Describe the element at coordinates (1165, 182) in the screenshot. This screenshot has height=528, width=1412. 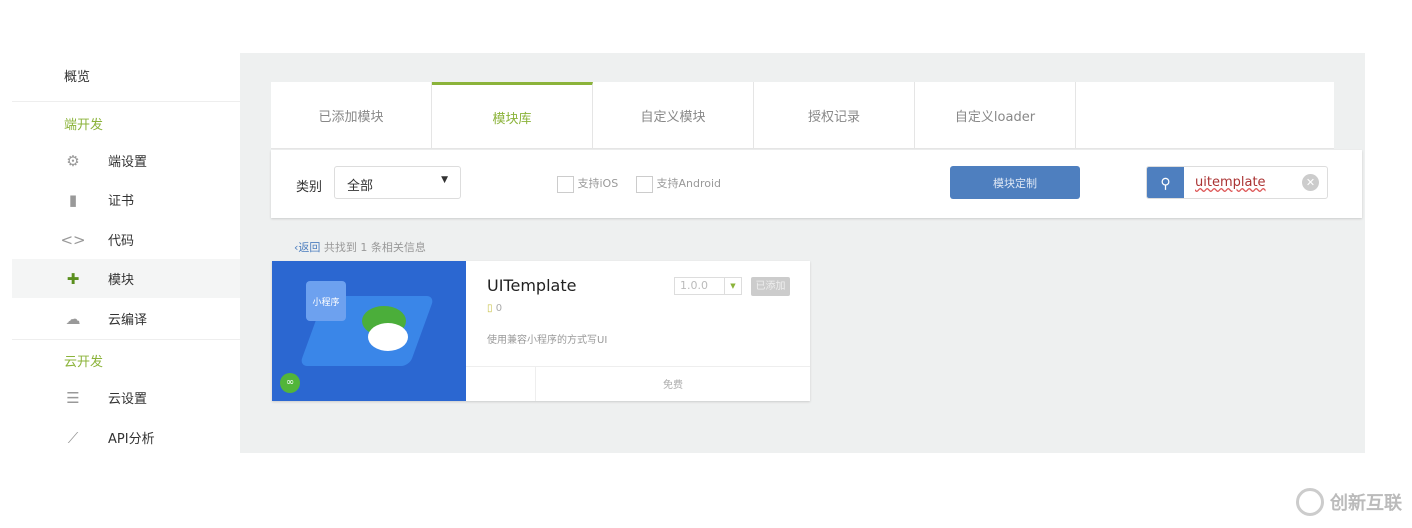
I see `search-icon: ⚲` at that location.